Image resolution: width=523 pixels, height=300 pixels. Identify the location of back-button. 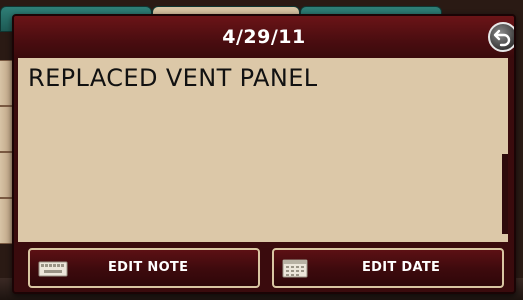
(501, 37).